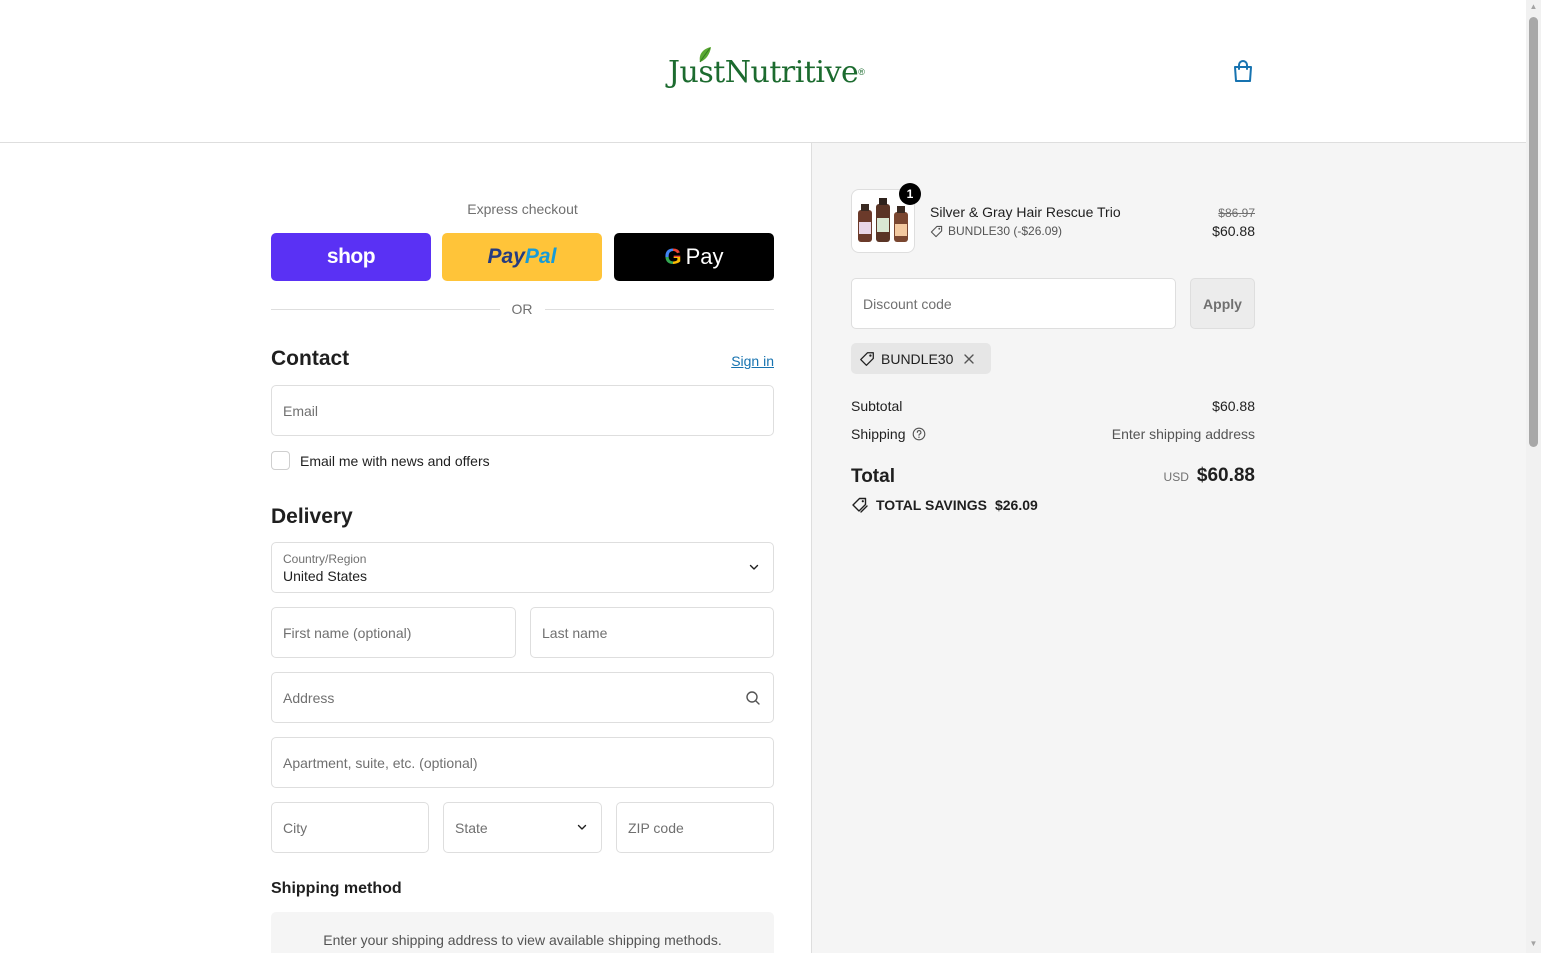  I want to click on search-icon, so click(753, 698).